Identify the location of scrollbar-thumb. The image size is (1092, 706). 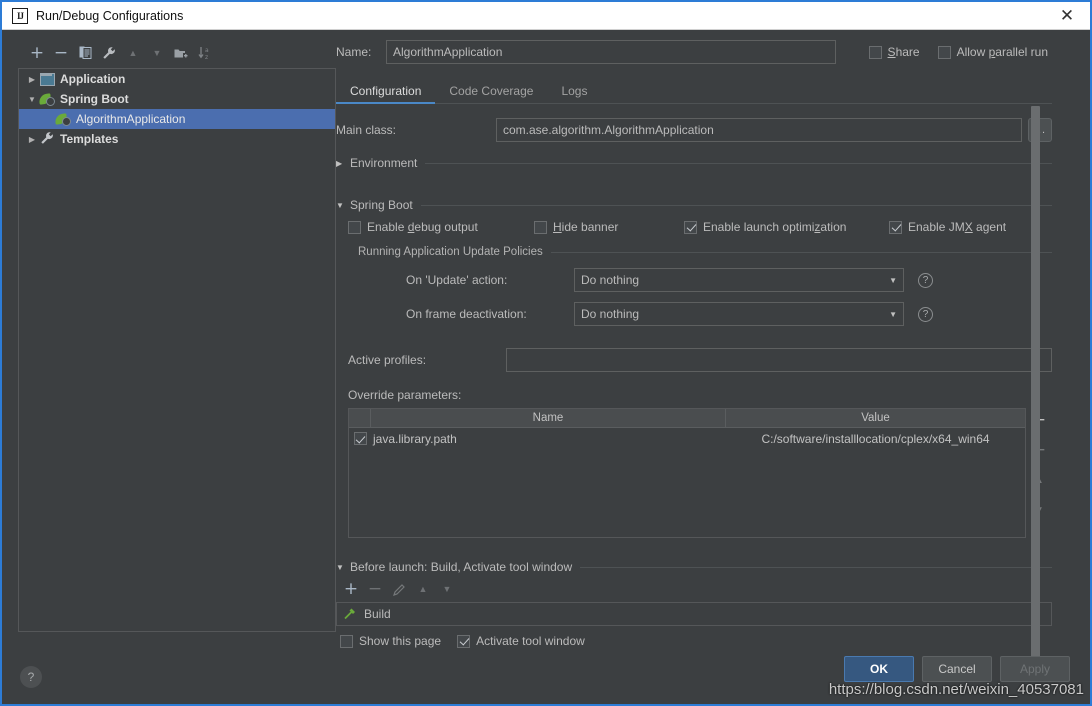
(1035, 383).